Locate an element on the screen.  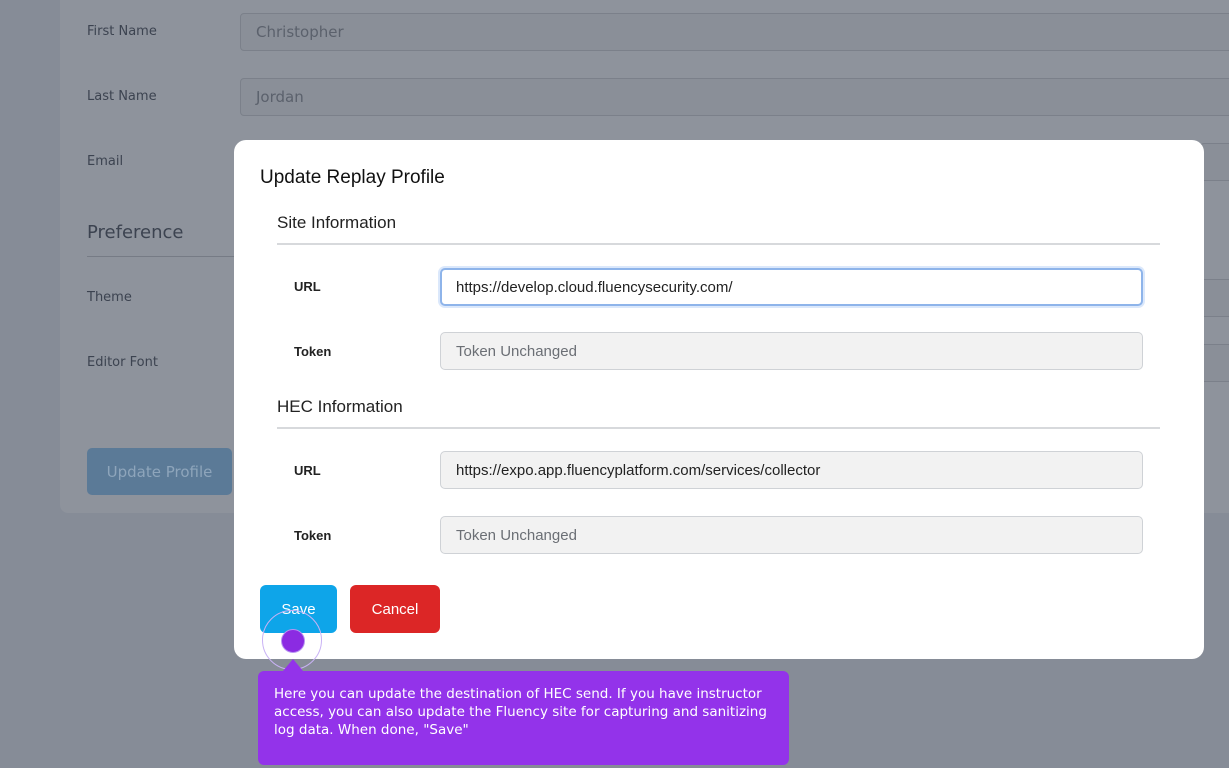
editor-font-select is located at coordinates (1214, 363).